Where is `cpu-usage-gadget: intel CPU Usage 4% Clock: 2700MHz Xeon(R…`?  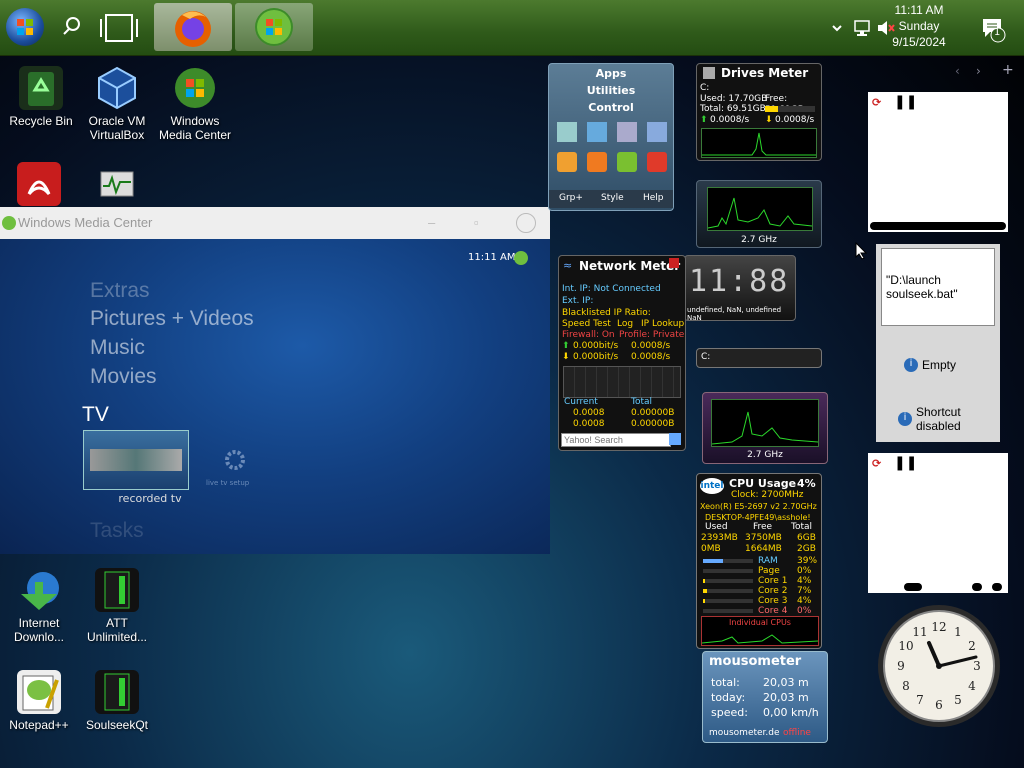
cpu-usage-gadget: intel CPU Usage 4% Clock: 2700MHz Xeon(R… is located at coordinates (759, 561).